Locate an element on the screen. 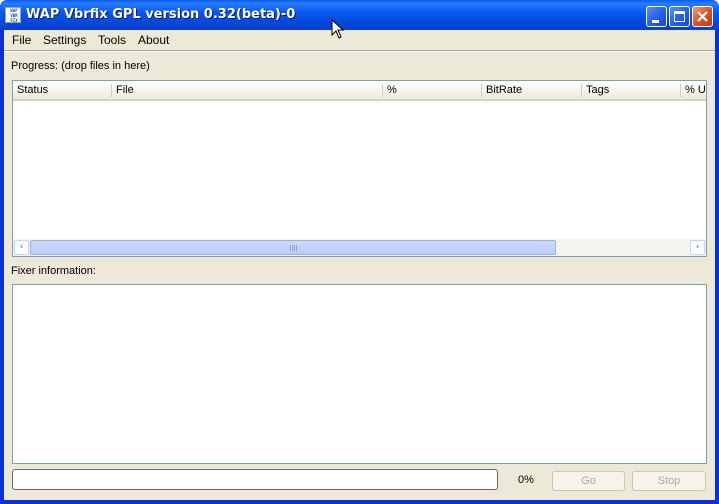  fixer-info-label: Fixer information: is located at coordinates (53, 271).